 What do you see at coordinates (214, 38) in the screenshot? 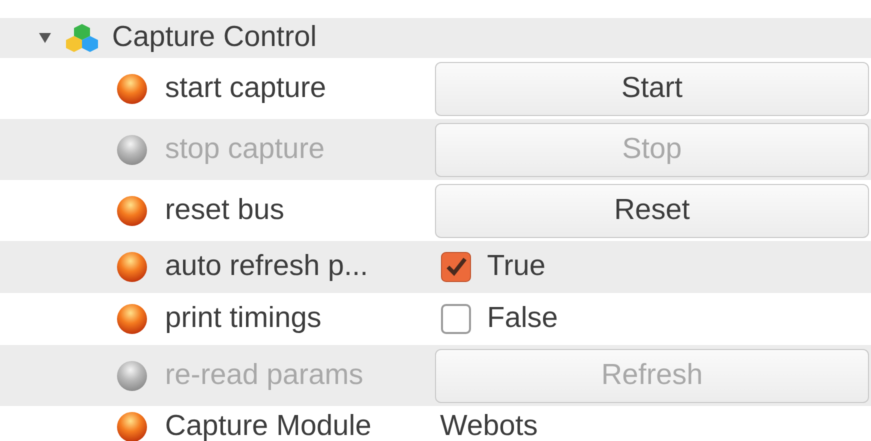
I see `group-title: Capture Control` at bounding box center [214, 38].